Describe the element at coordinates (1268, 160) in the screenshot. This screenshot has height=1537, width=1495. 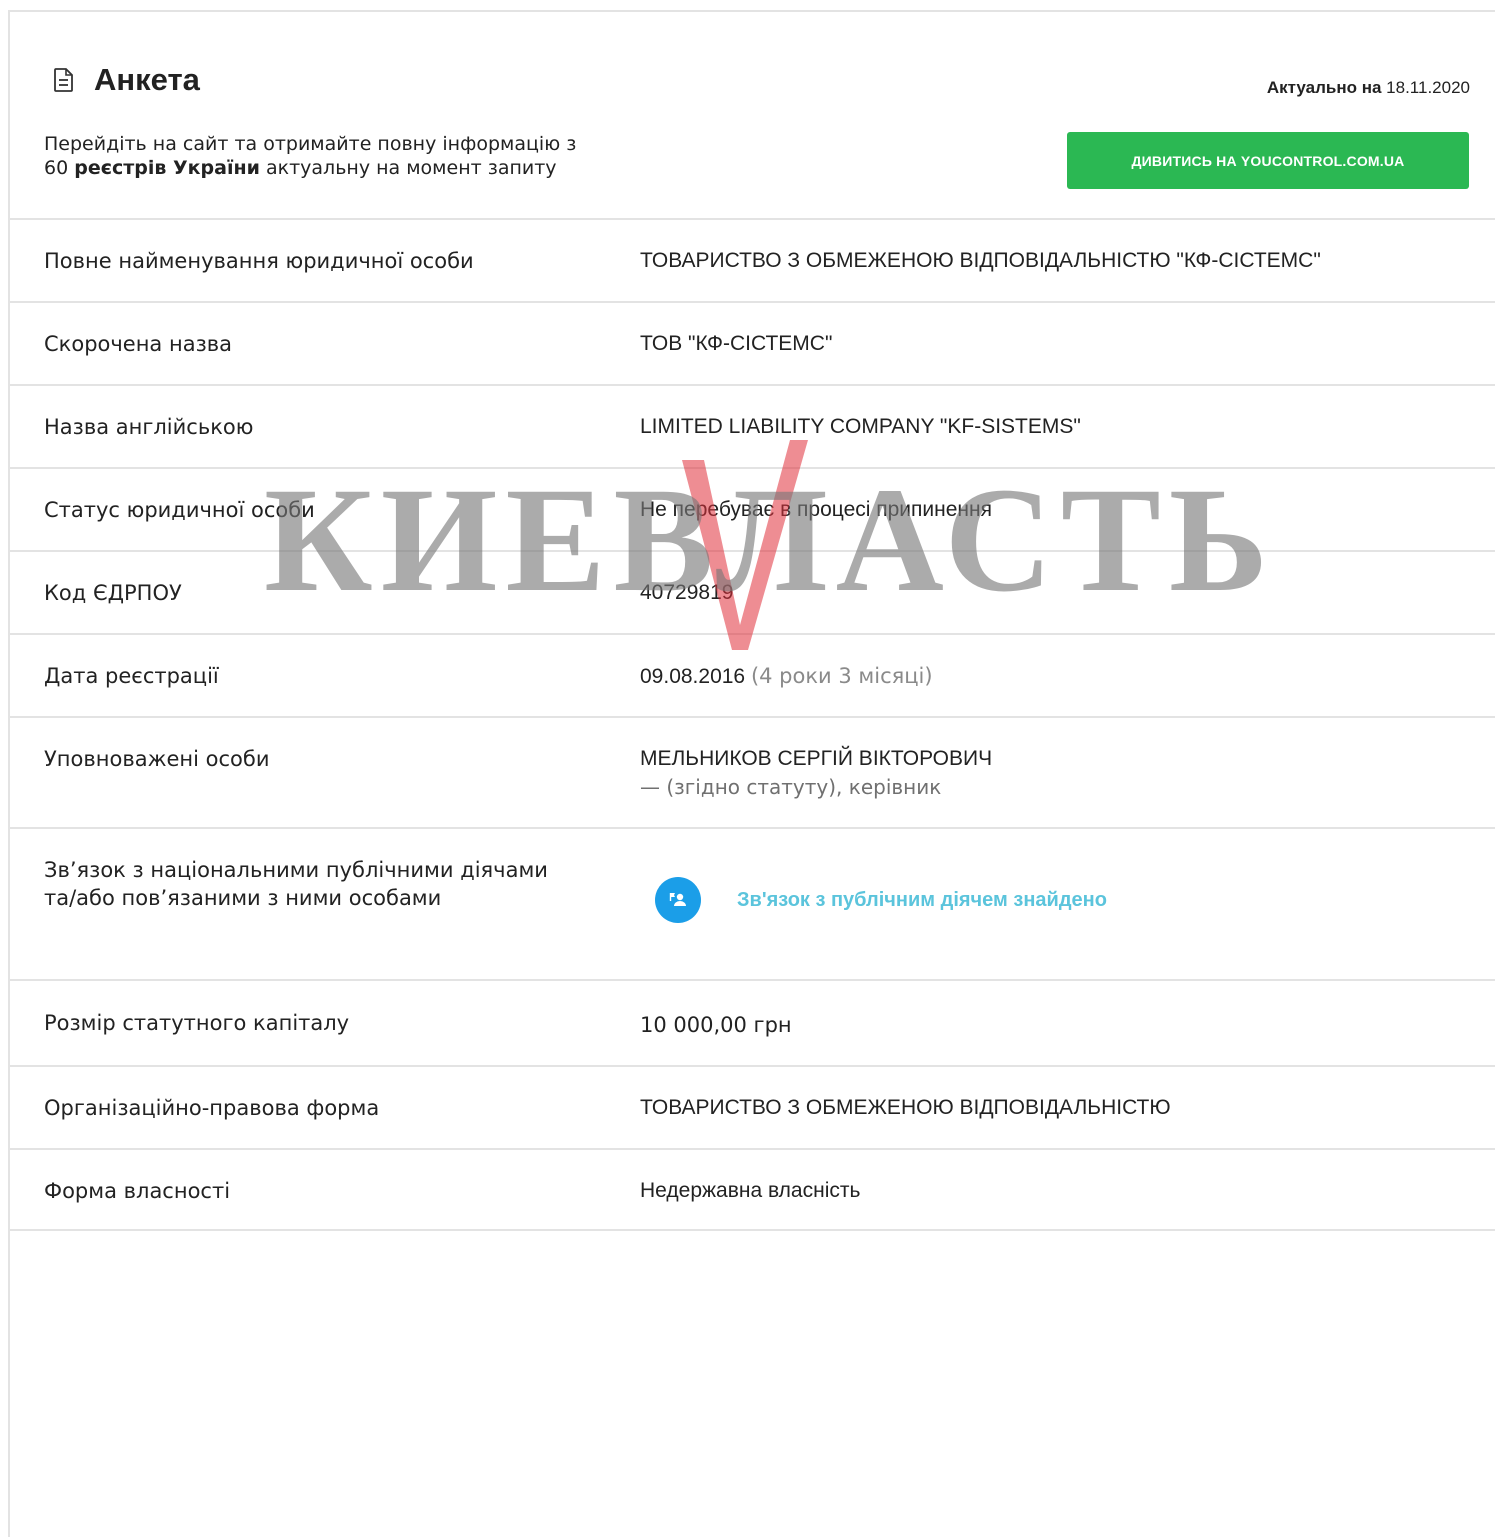
I see `youcontrol-button: ДИВИТИСЬ НА YOUCONTROL.COM.UA` at that location.